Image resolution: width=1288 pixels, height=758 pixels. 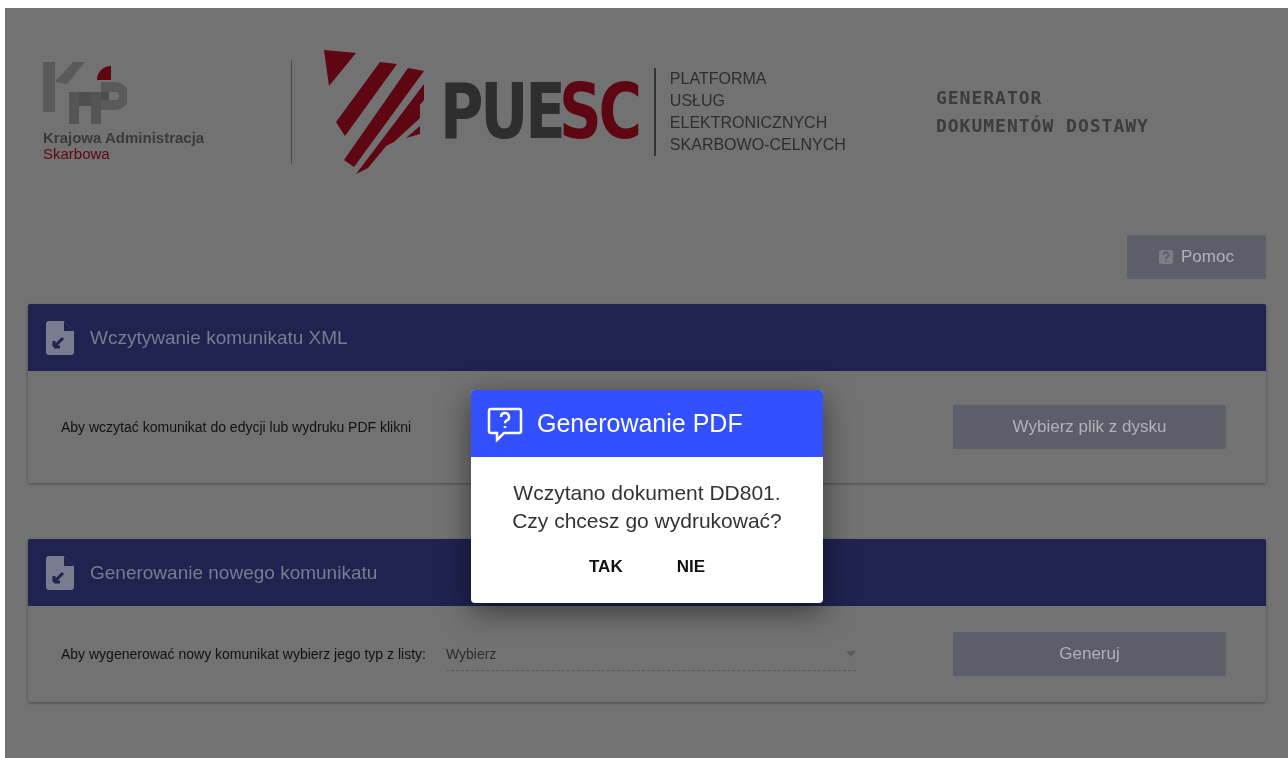 What do you see at coordinates (690, 567) in the screenshot?
I see `no-button: NIE` at bounding box center [690, 567].